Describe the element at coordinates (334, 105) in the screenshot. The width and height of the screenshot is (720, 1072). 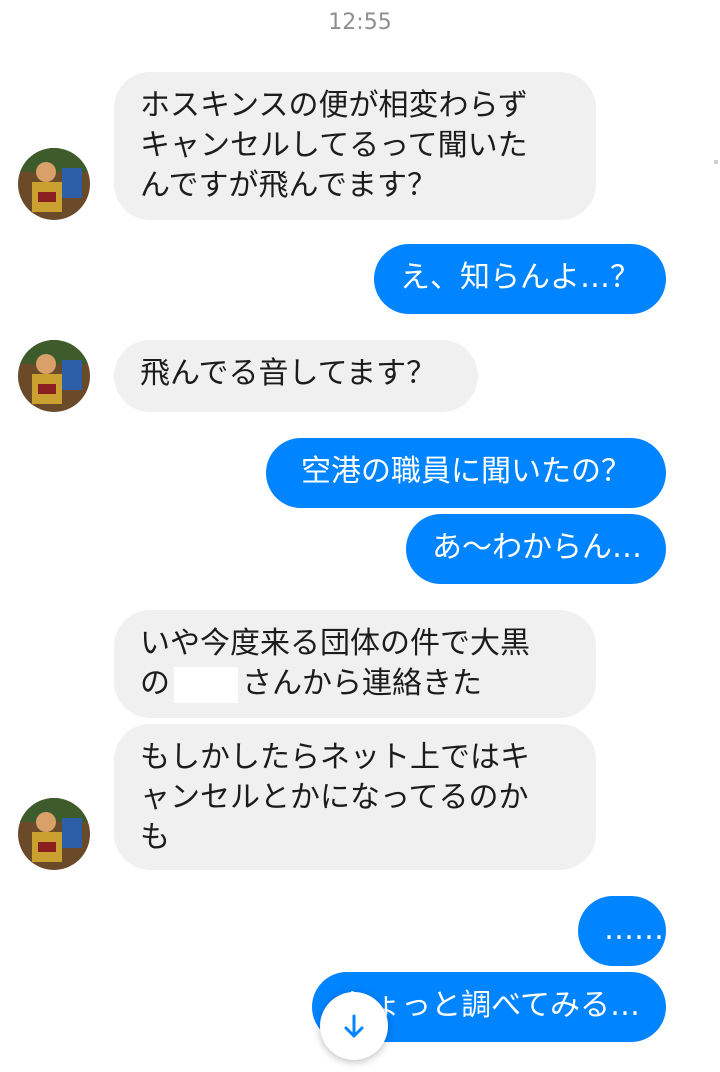
I see `message-line: ホスキンスの便が相変わらず` at that location.